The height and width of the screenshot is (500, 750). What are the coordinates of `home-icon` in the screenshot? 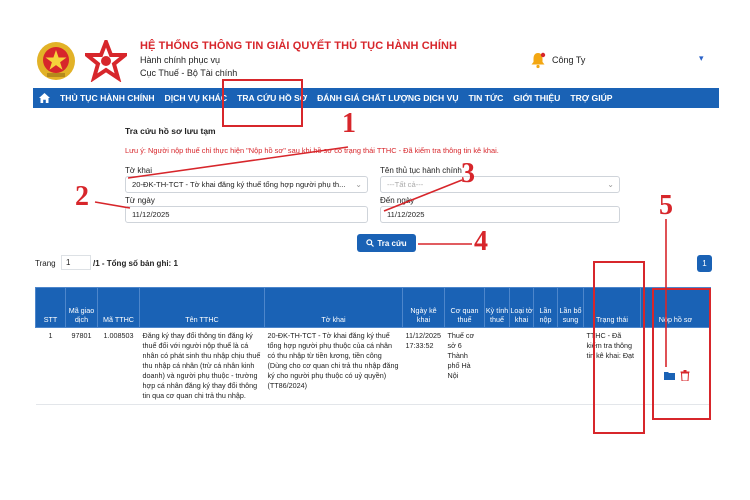 It's located at (44, 98).